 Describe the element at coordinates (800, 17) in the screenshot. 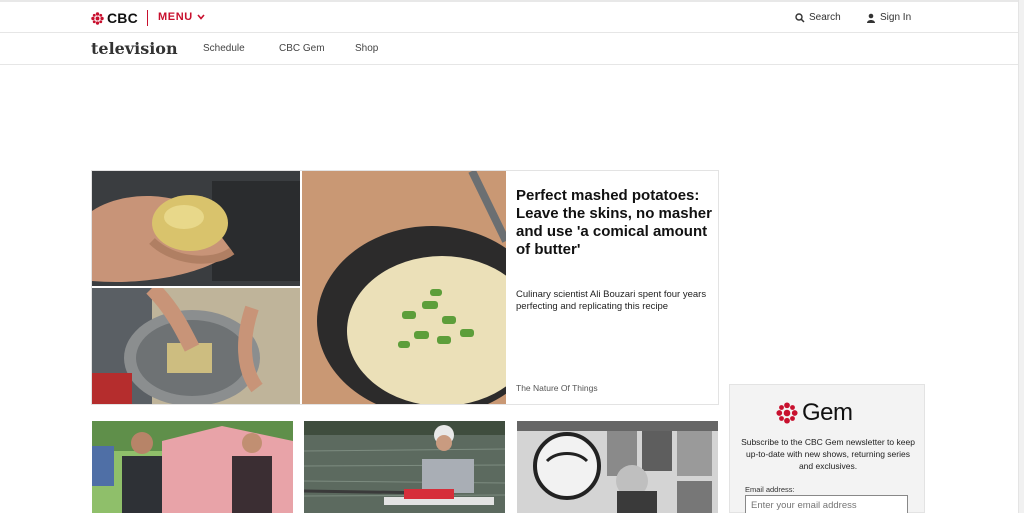

I see `search-icon` at that location.